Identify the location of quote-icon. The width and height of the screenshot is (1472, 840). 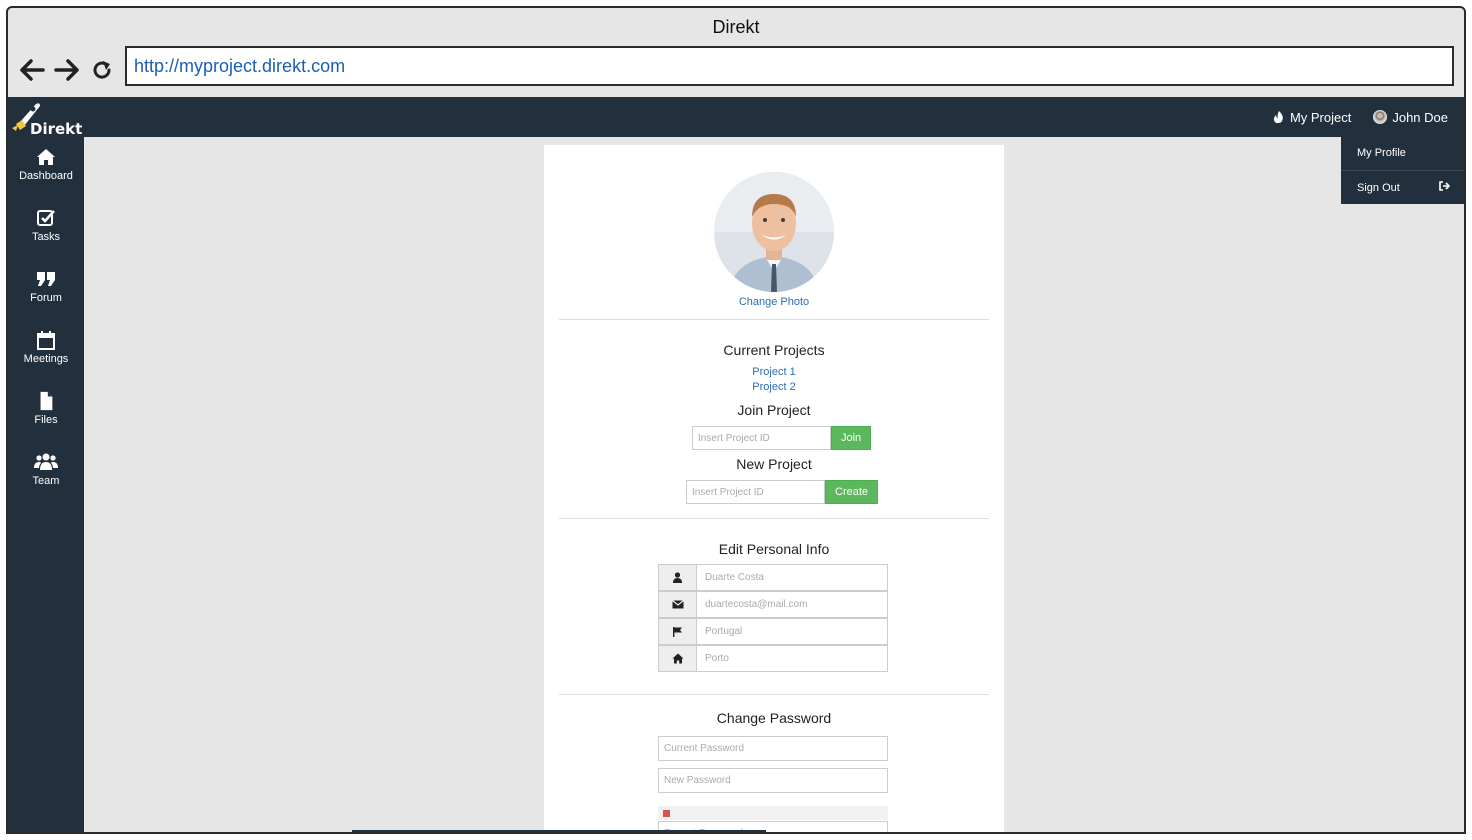
(46, 279).